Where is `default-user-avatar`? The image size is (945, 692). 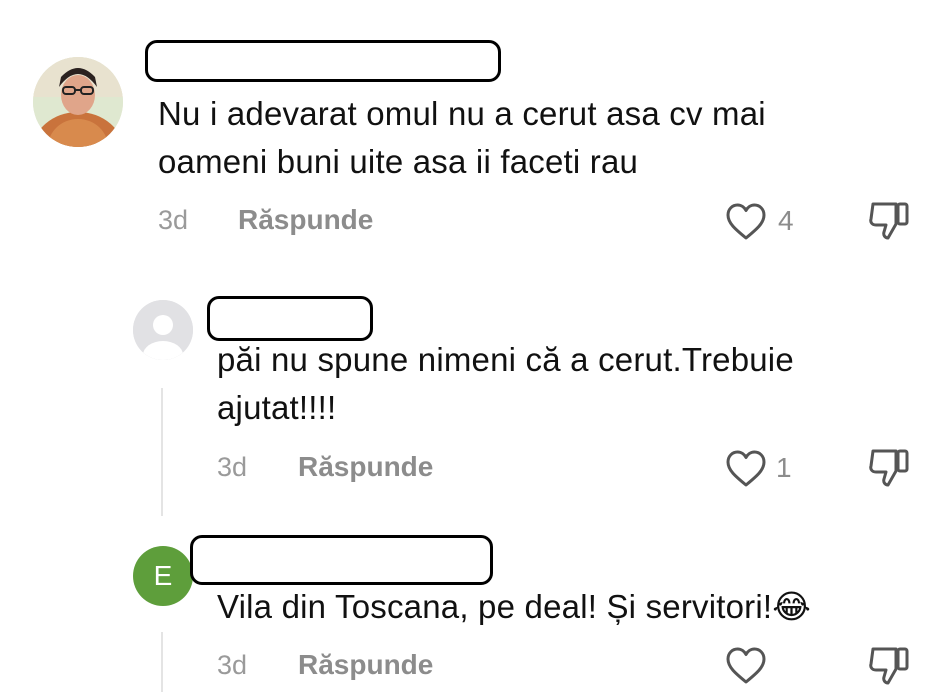
default-user-avatar is located at coordinates (163, 330).